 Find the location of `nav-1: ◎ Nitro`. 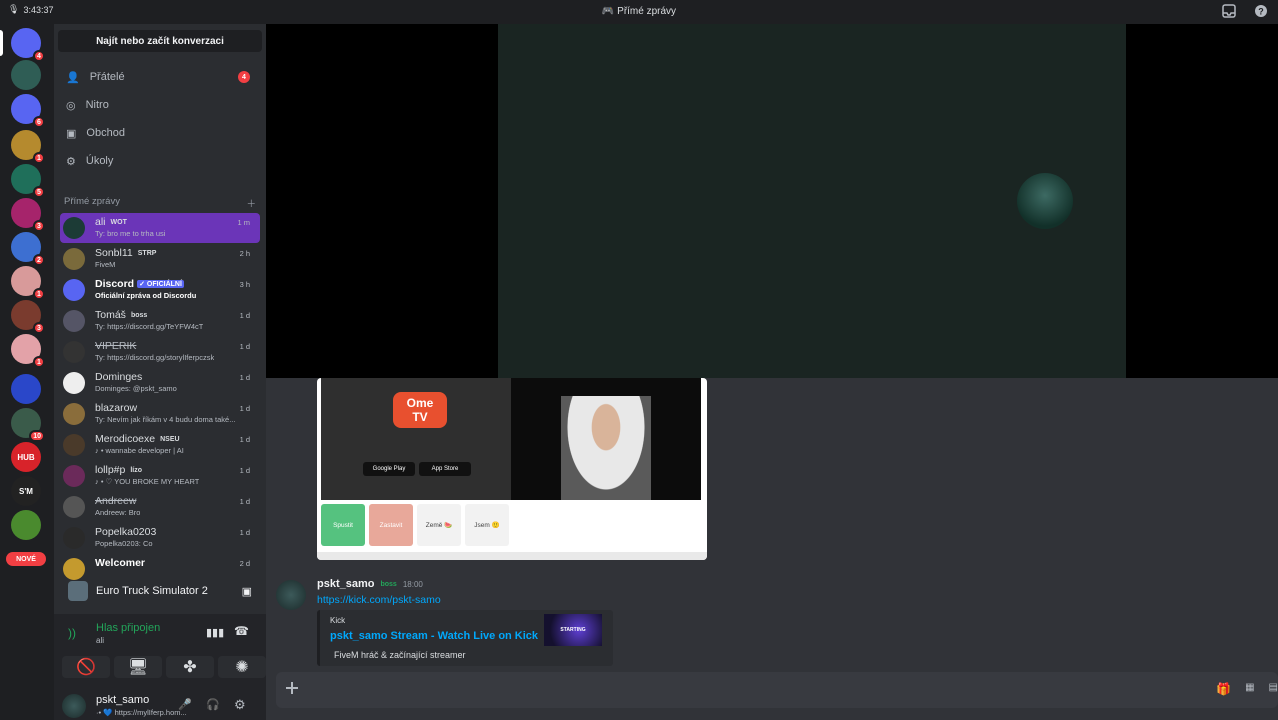

nav-1: ◎ Nitro is located at coordinates (160, 105).